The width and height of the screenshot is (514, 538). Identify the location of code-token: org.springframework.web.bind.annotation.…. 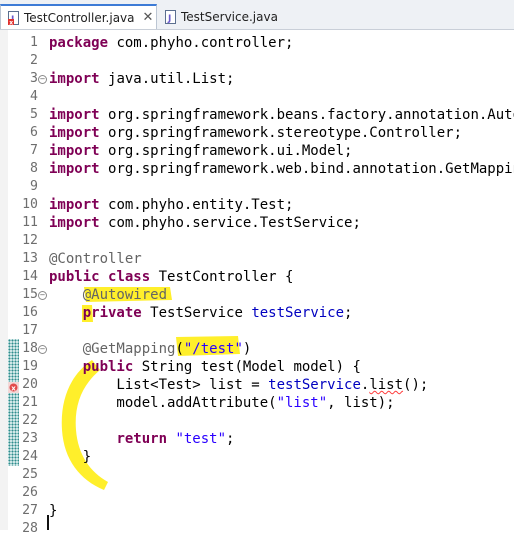
(311, 169).